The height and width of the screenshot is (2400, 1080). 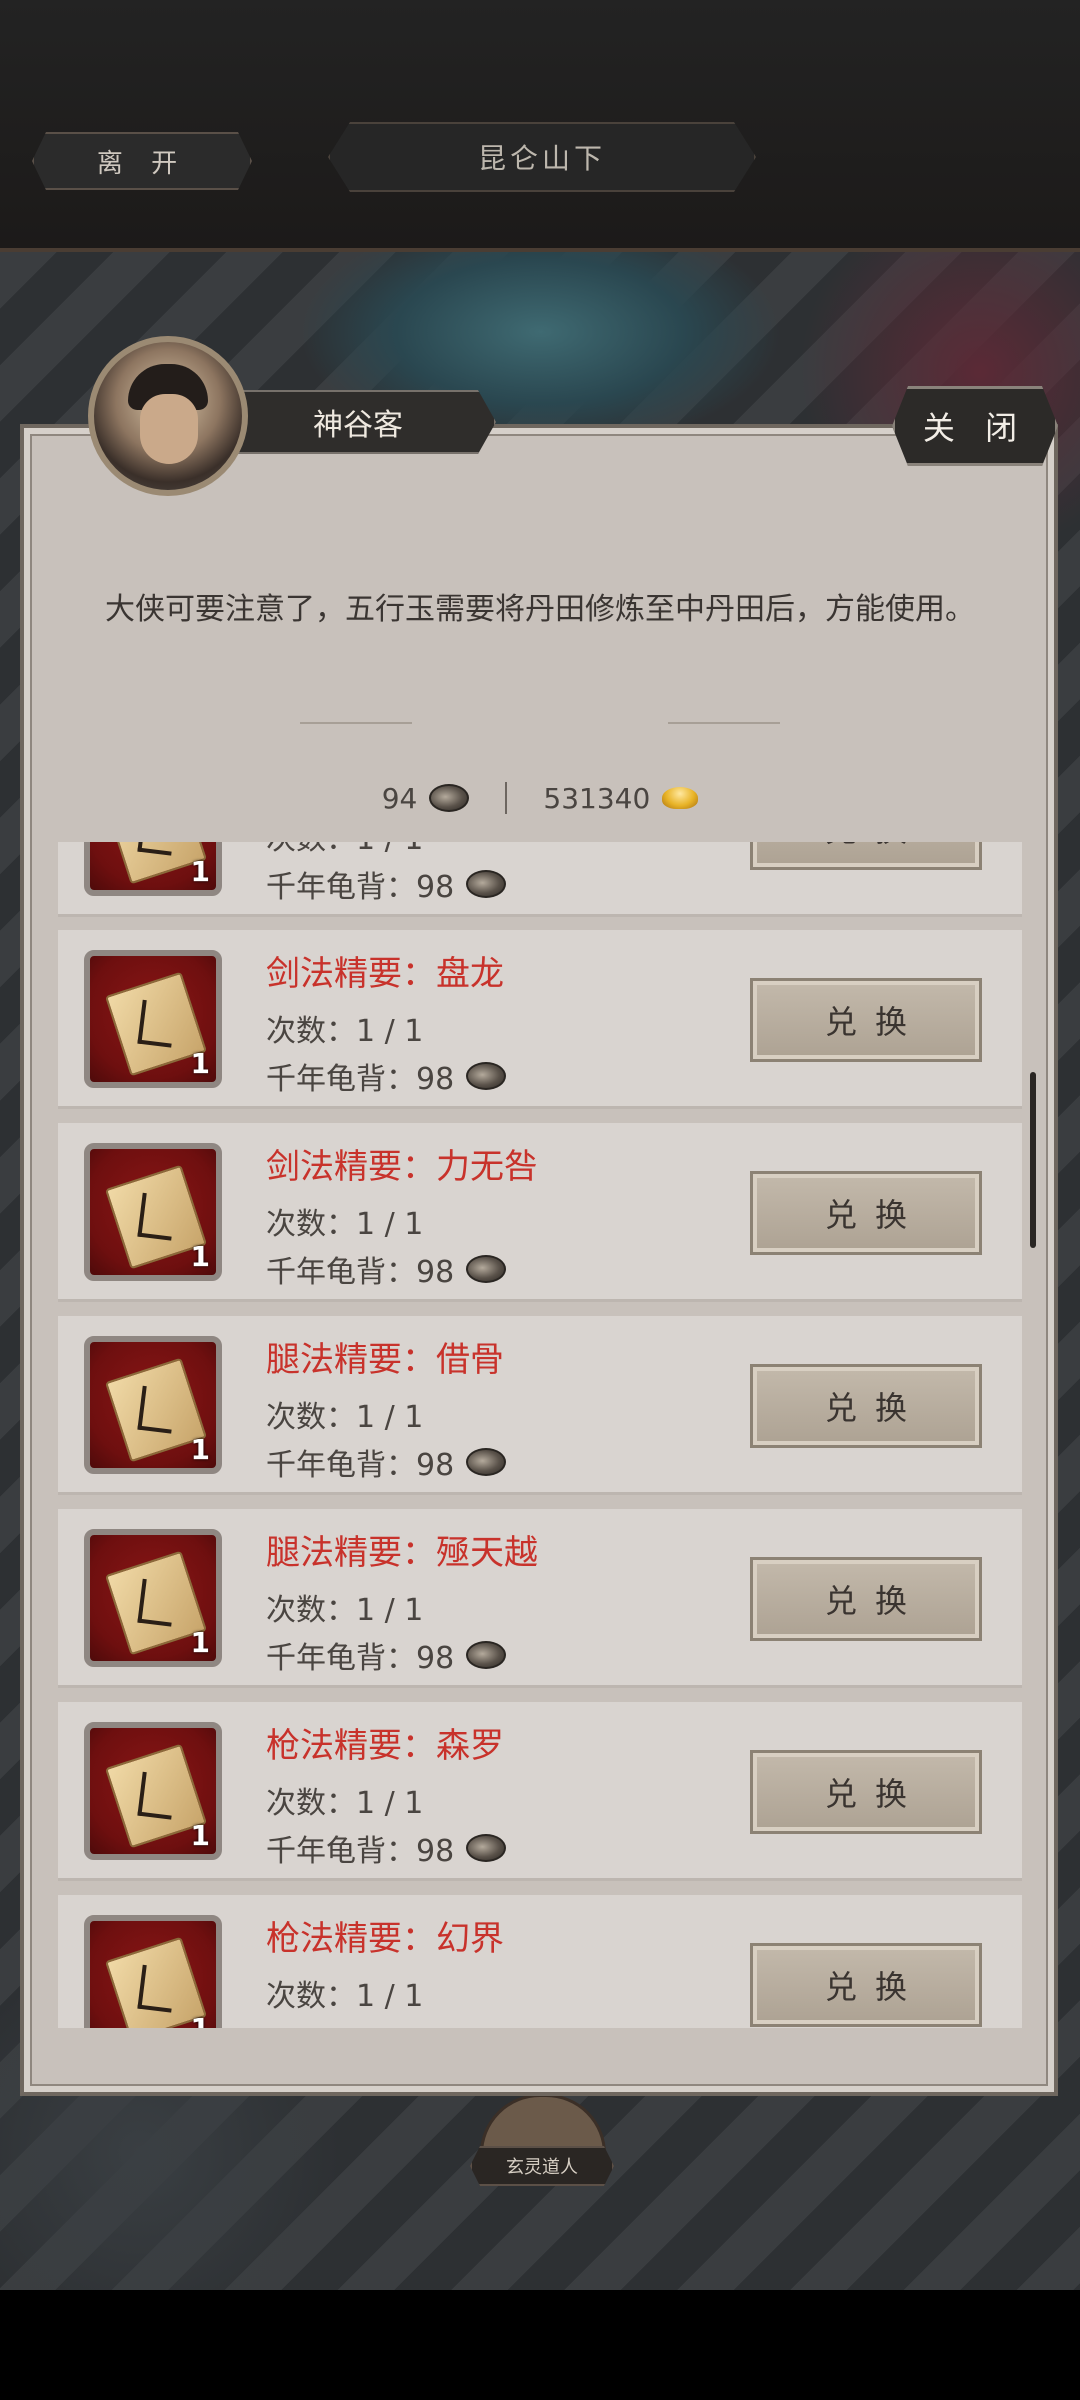 I want to click on item-name: 枪法精要：森罗, so click(x=385, y=1746).